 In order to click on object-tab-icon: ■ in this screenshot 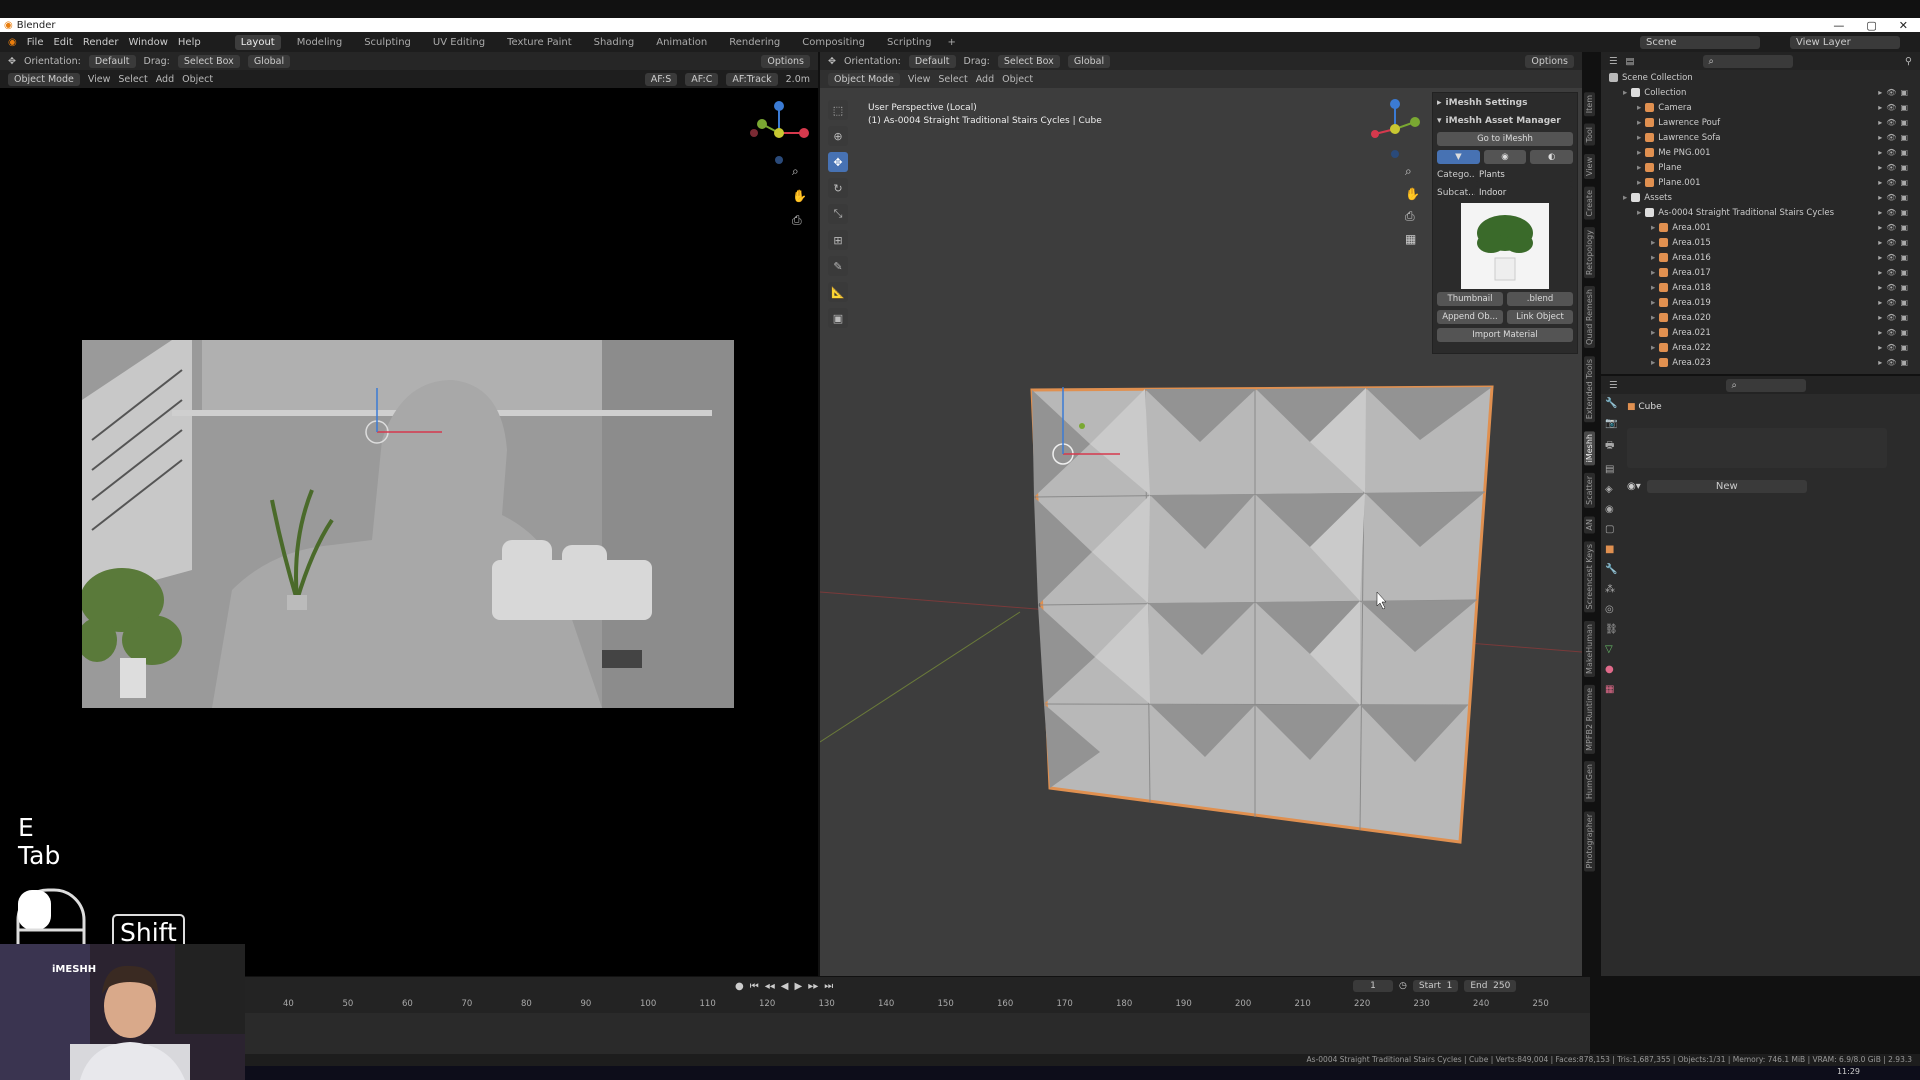, I will do `click(1614, 549)`.